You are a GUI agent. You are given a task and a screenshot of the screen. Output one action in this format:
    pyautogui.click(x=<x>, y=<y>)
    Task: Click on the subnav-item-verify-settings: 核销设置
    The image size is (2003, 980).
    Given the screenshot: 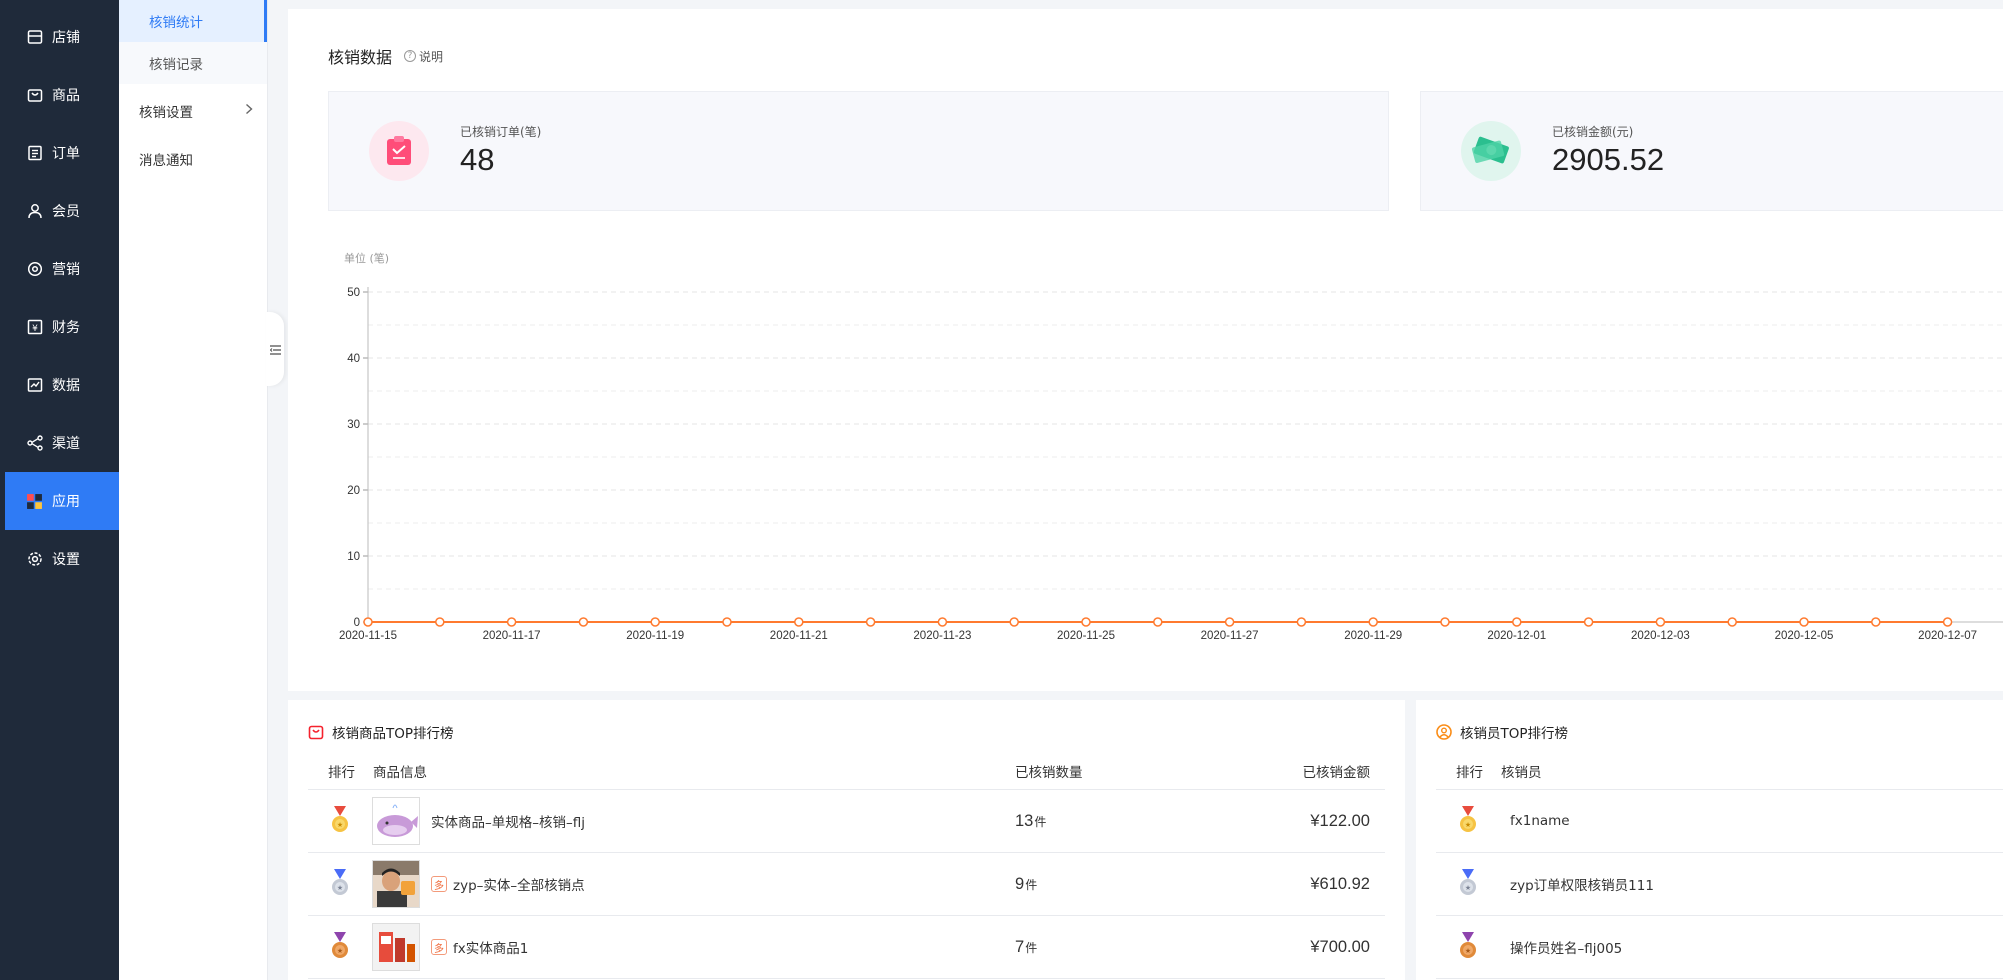 What is the action you would take?
    pyautogui.click(x=193, y=111)
    